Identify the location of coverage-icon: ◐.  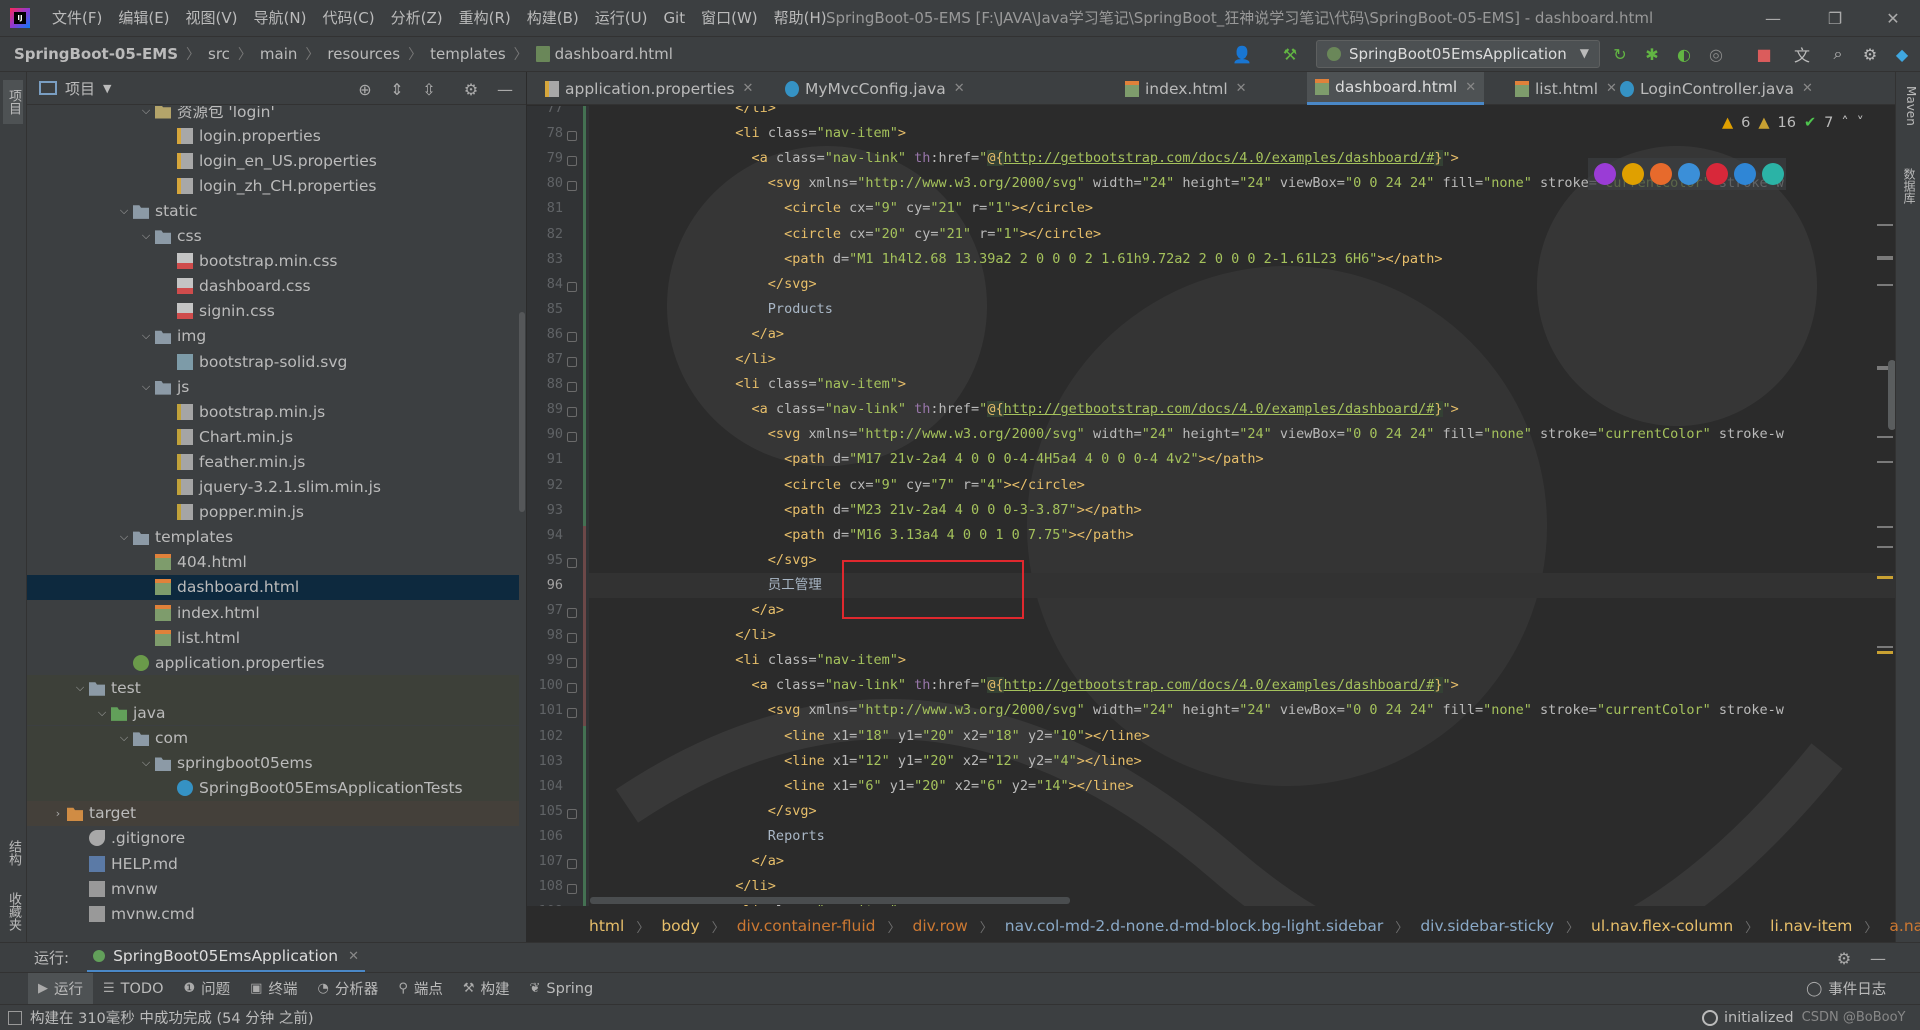
(1684, 54).